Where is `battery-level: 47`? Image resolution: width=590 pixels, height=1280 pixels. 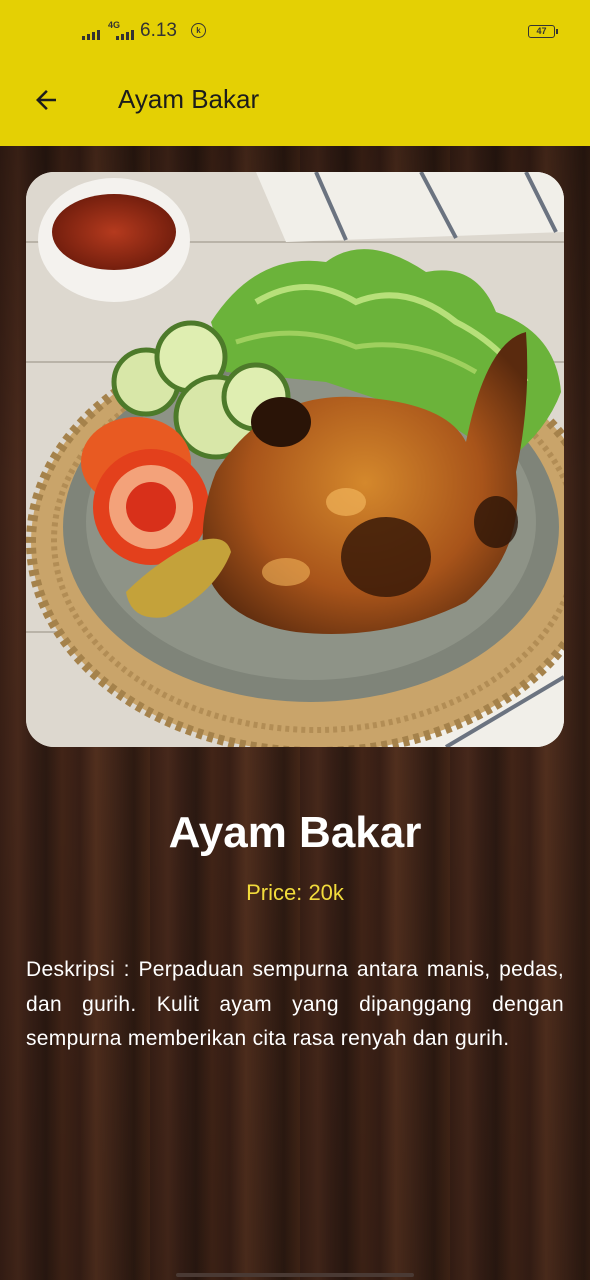 battery-level: 47 is located at coordinates (541, 31).